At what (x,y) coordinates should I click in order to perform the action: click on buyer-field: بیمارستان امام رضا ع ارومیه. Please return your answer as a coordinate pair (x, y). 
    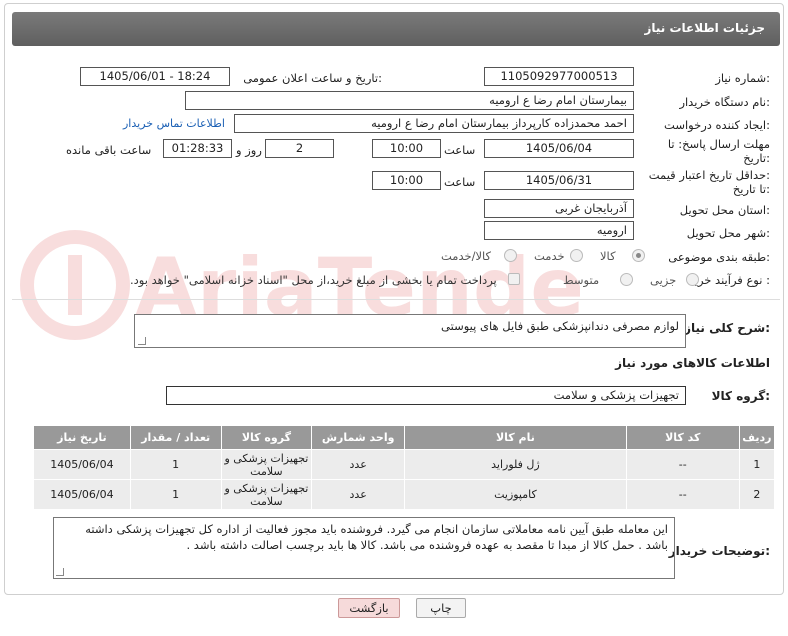
    Looking at the image, I should click on (409, 100).